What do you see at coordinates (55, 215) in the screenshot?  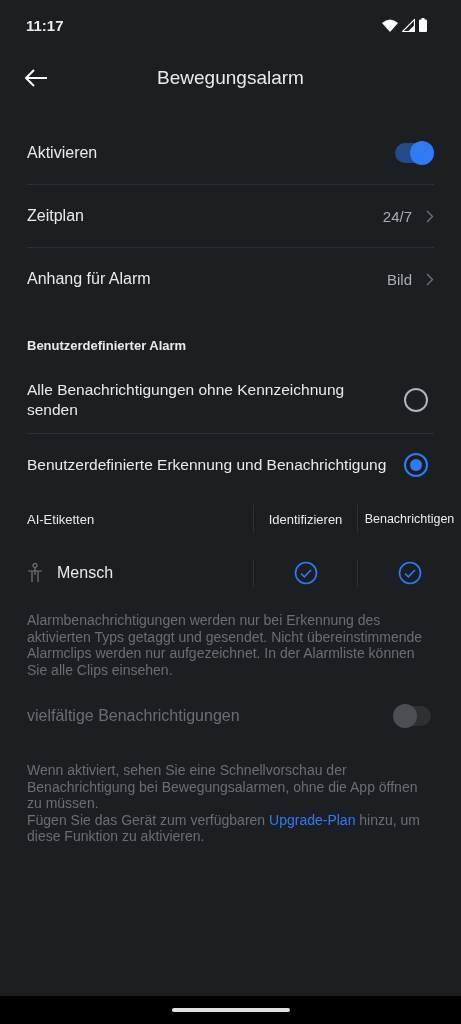 I see `setting-label: Zeitplan` at bounding box center [55, 215].